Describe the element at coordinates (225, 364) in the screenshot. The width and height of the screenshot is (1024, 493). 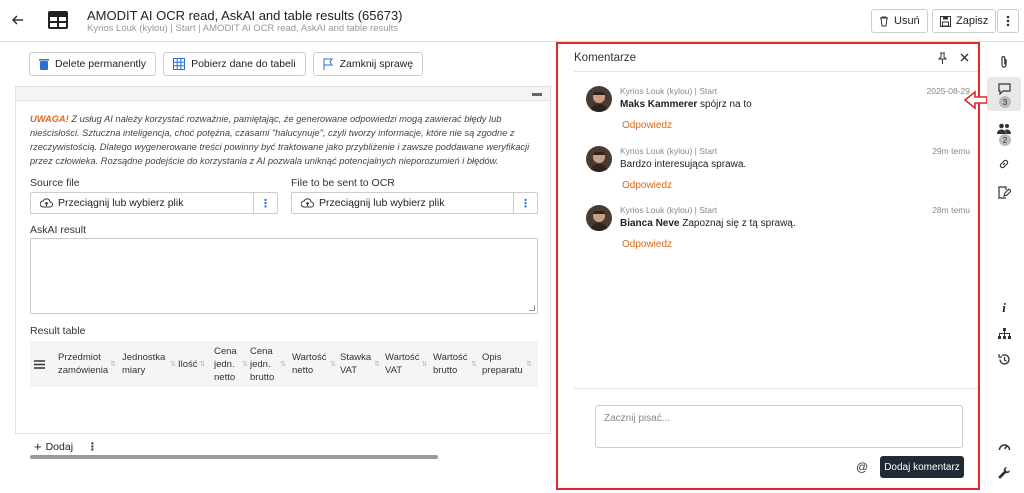
I see `column-header-label: Cena jedn. netto` at that location.